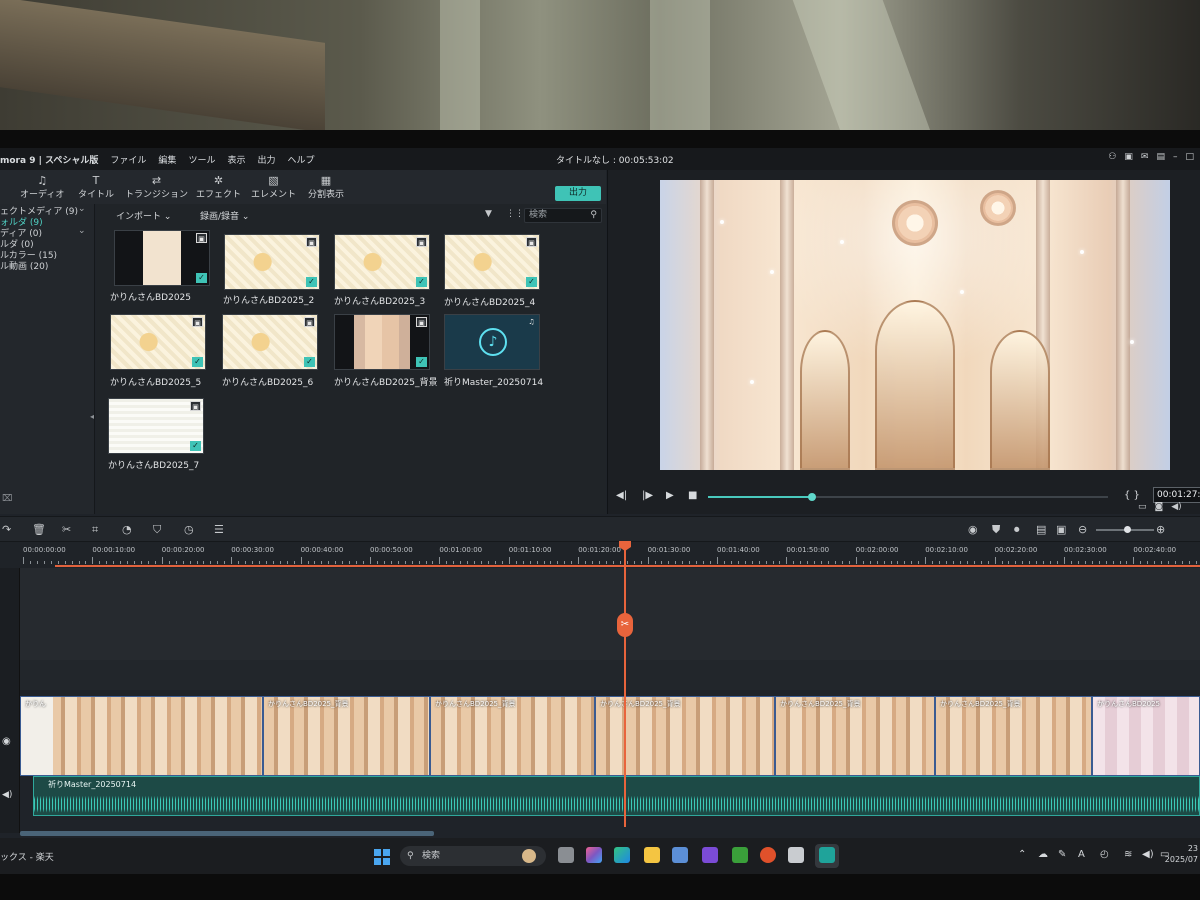 The width and height of the screenshot is (1200, 900). What do you see at coordinates (594, 855) in the screenshot?
I see `copilot-icon` at bounding box center [594, 855].